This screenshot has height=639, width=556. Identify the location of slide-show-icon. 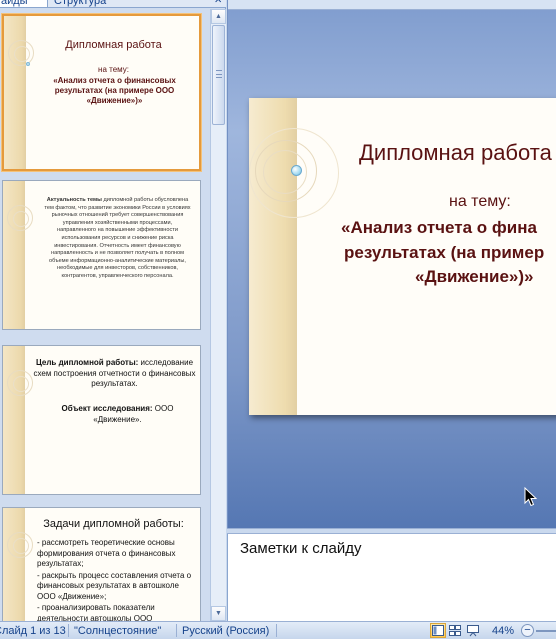
(473, 631).